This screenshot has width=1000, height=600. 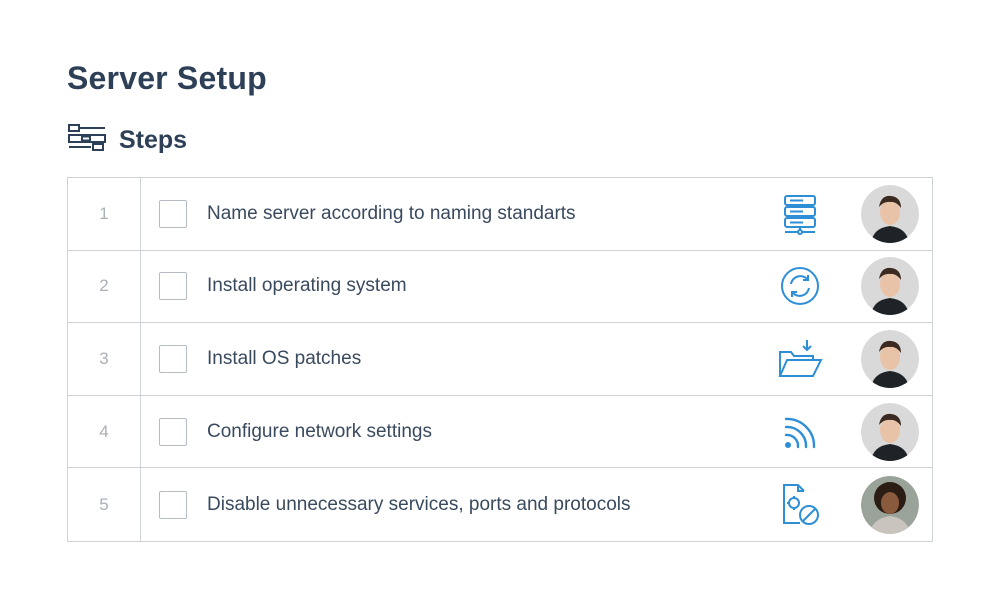 What do you see at coordinates (284, 358) in the screenshot?
I see `step-label: Install OS patches` at bounding box center [284, 358].